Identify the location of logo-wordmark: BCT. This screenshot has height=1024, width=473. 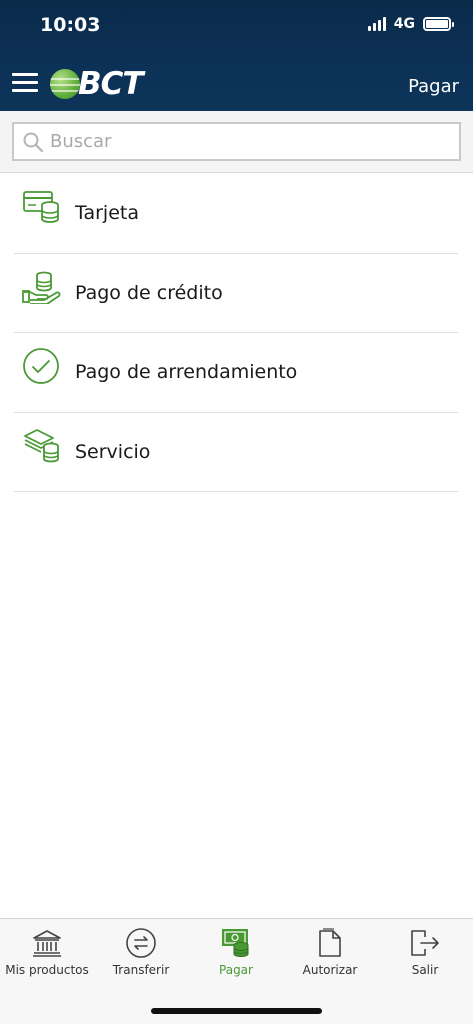
(111, 84).